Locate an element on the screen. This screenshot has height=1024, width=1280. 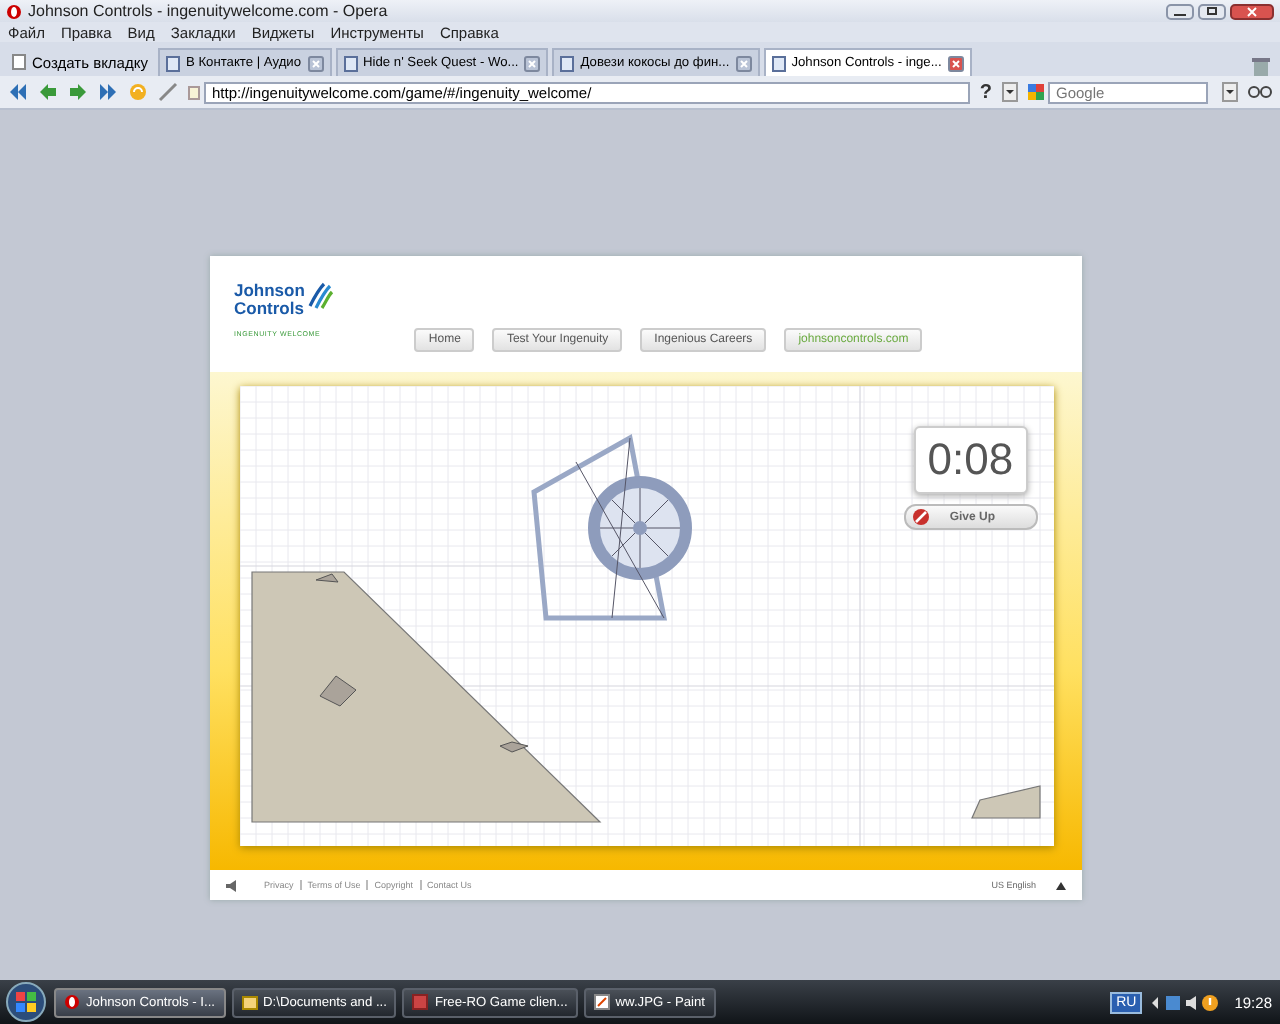
logo-text: Johnson Controls is located at coordinates (269, 300).